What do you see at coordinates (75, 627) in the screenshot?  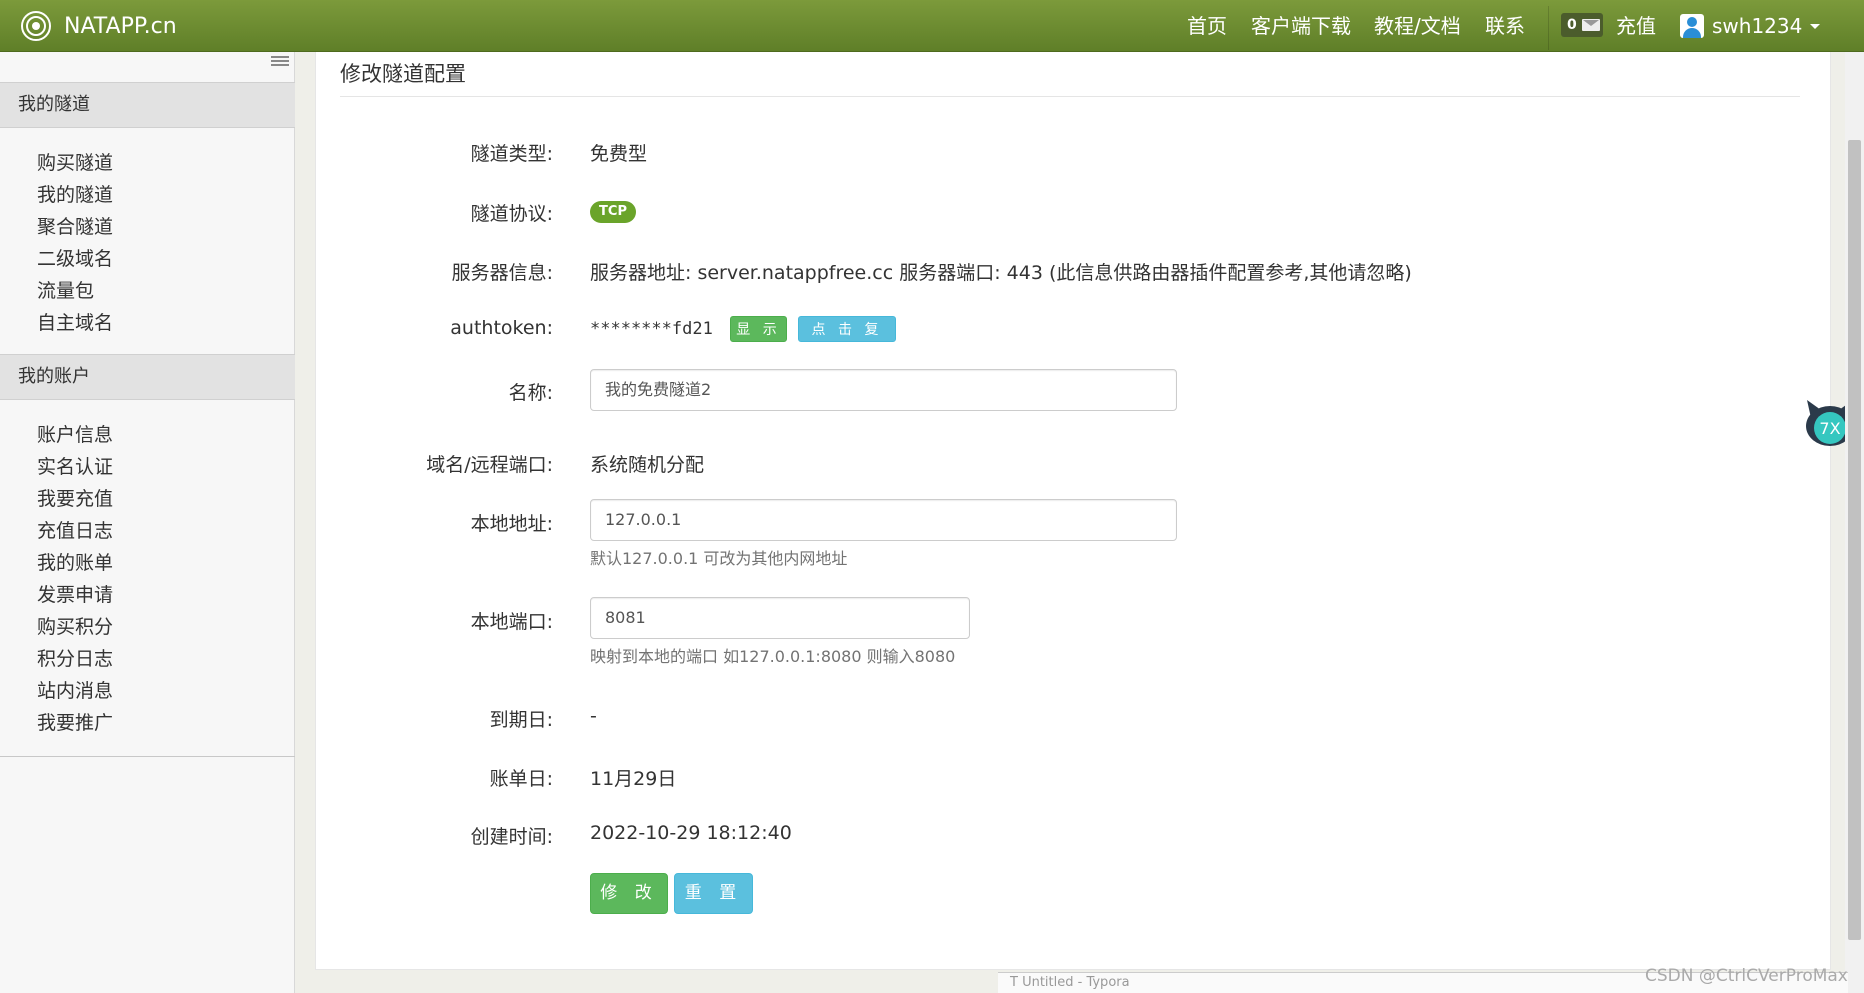 I see `sidebar-item-buy-points: 购买积分` at bounding box center [75, 627].